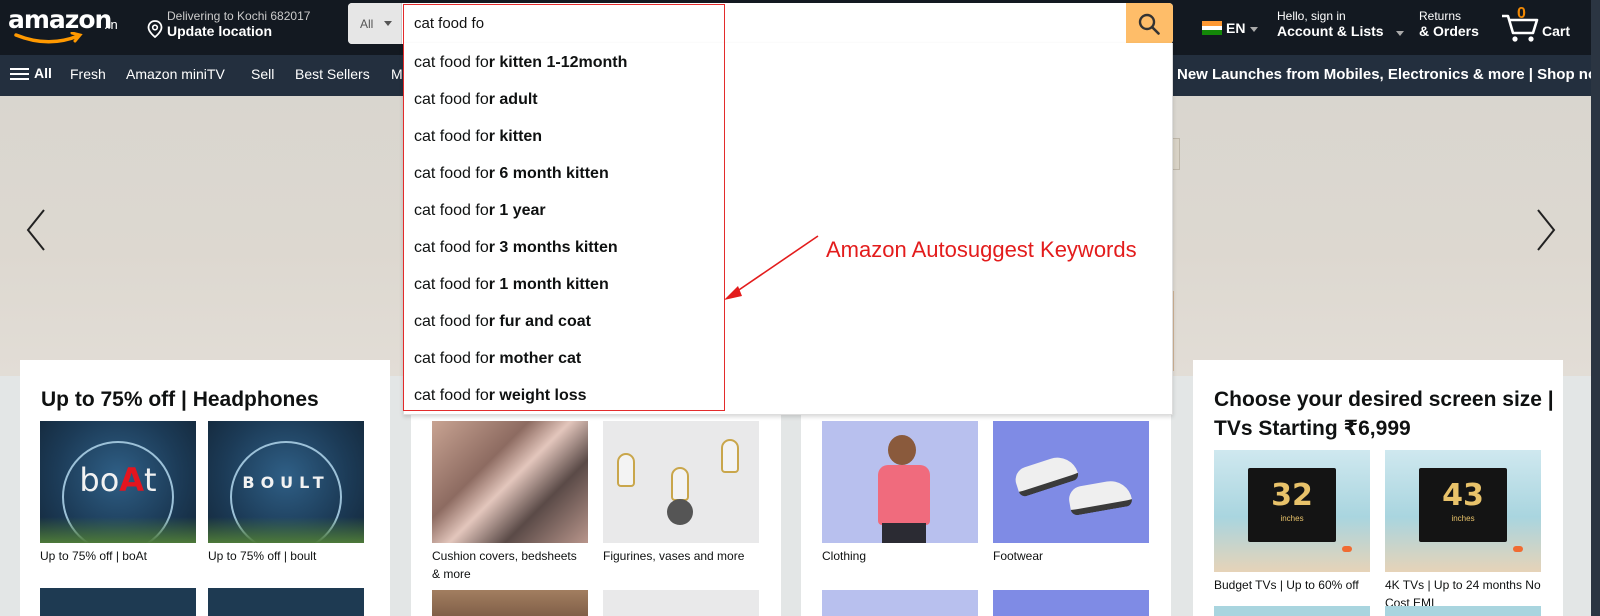  I want to click on search-bar: All, so click(760, 23).